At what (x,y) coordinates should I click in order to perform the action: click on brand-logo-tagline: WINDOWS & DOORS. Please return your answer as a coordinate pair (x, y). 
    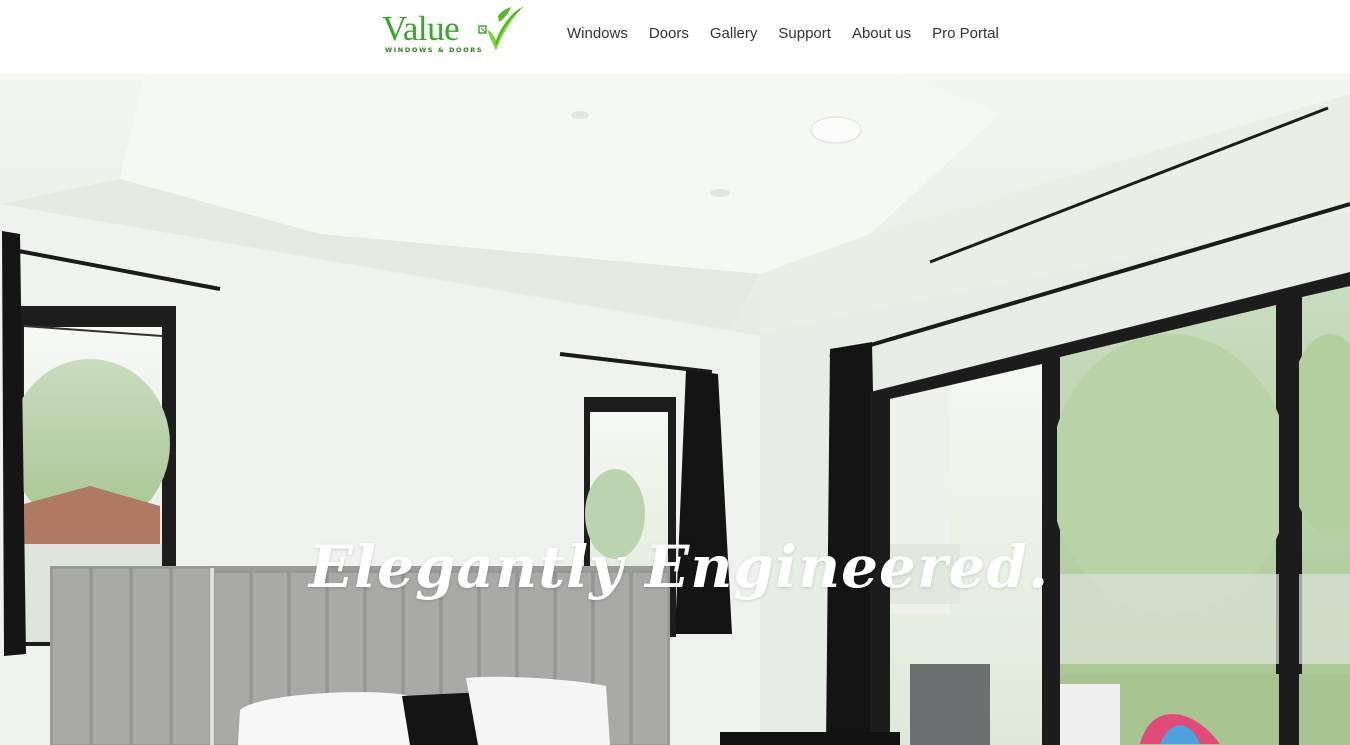
    Looking at the image, I should click on (434, 50).